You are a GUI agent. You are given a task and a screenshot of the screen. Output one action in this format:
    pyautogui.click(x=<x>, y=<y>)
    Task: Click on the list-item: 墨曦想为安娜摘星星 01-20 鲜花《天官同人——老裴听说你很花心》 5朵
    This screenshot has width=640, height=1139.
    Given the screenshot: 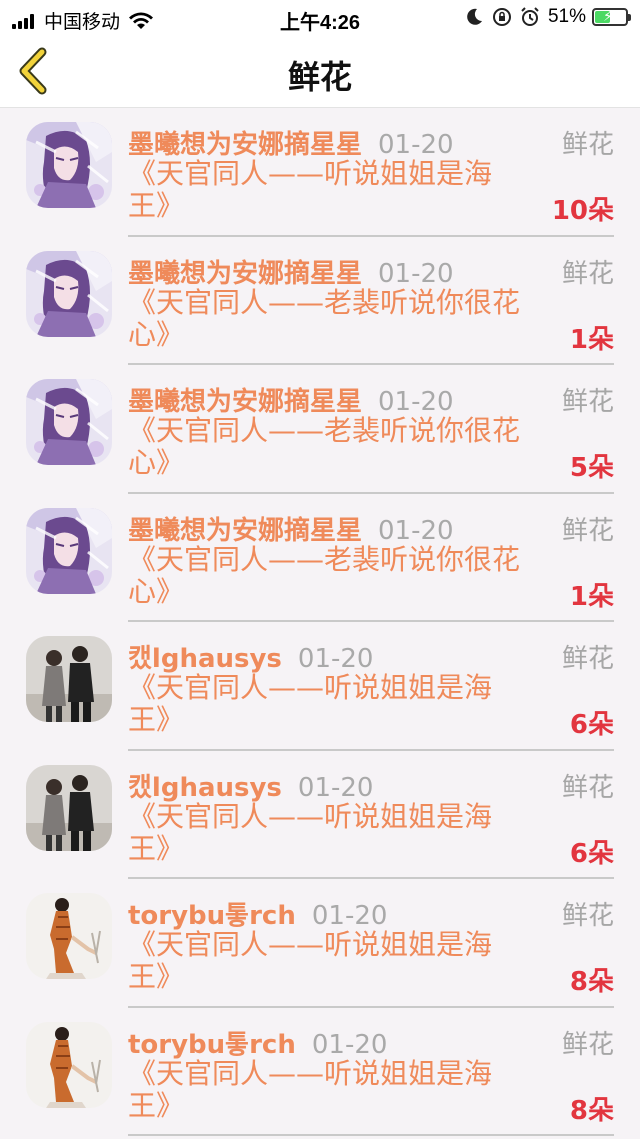 What is the action you would take?
    pyautogui.click(x=320, y=429)
    